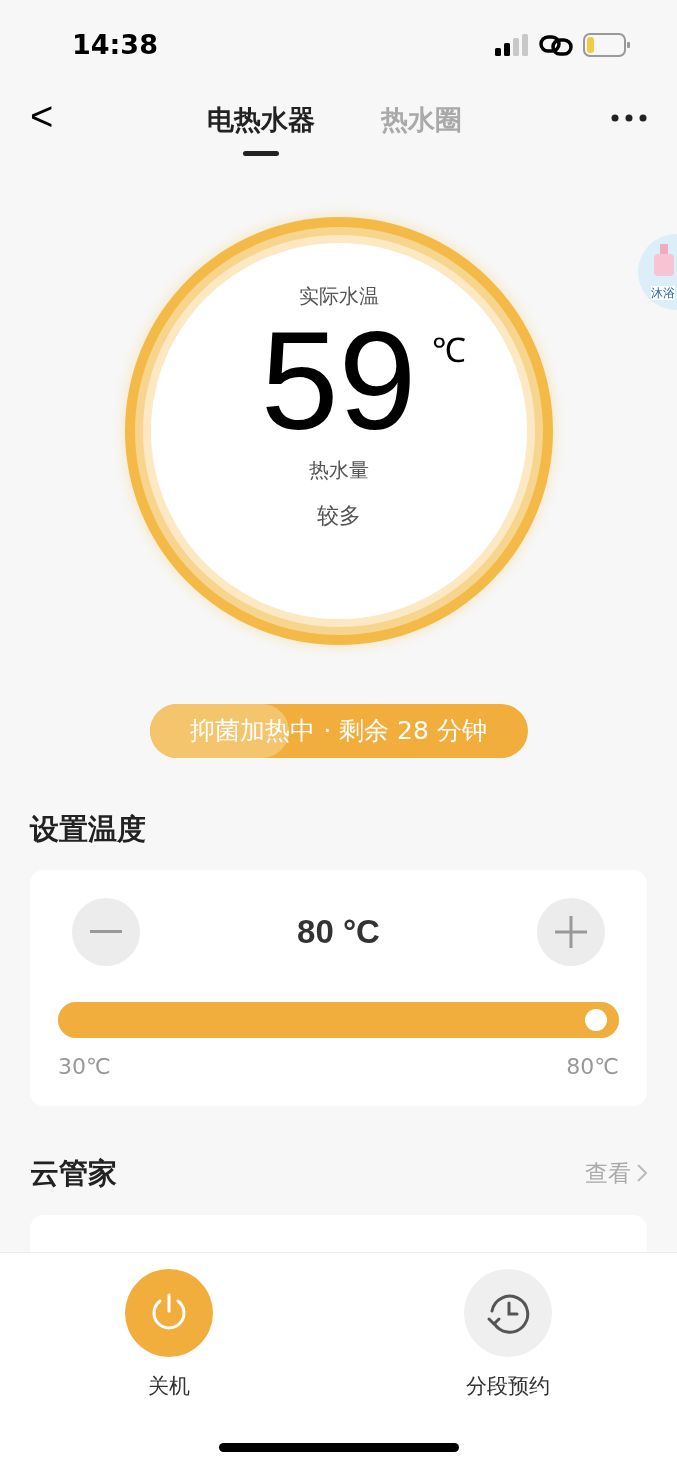  Describe the element at coordinates (261, 154) in the screenshot. I see `tab-indicator` at that location.